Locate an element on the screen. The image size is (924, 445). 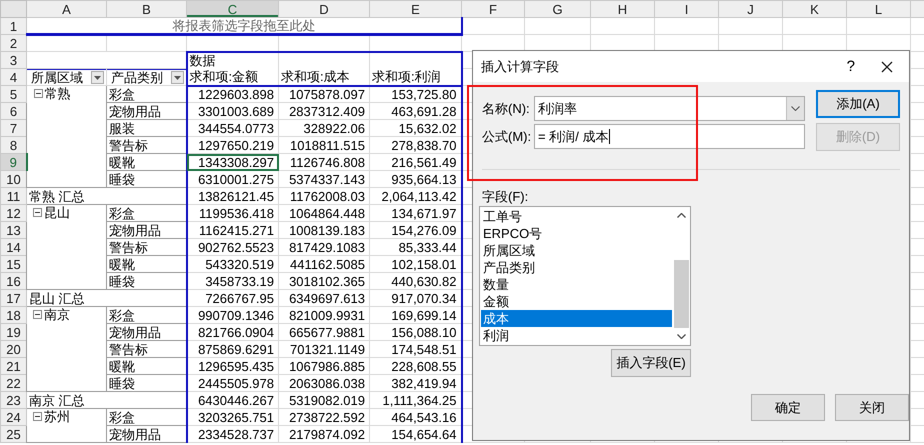
column-heading: 所属区域 is located at coordinates (56, 77).